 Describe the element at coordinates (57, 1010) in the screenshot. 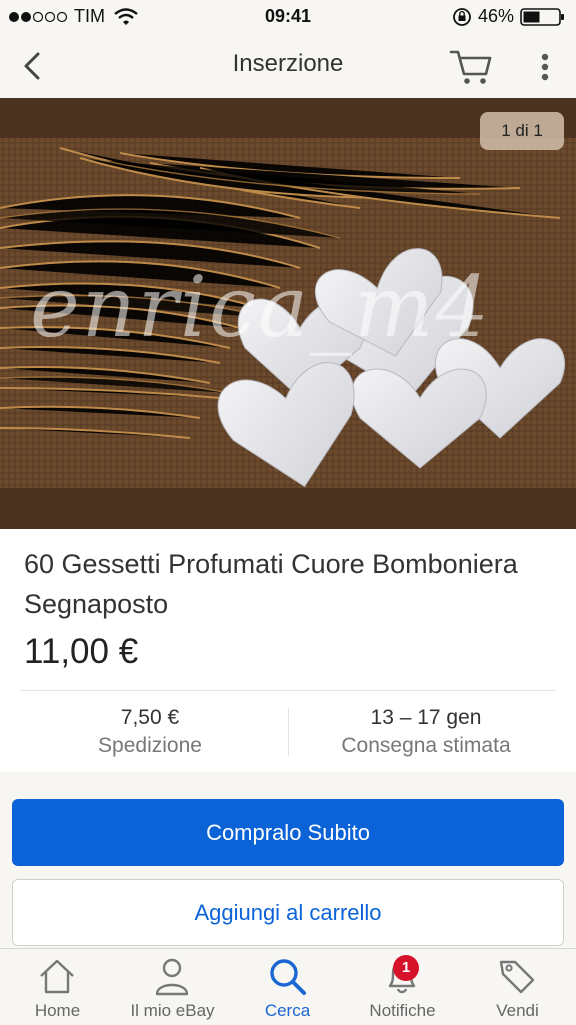

I see `tab-label-home: Home` at that location.